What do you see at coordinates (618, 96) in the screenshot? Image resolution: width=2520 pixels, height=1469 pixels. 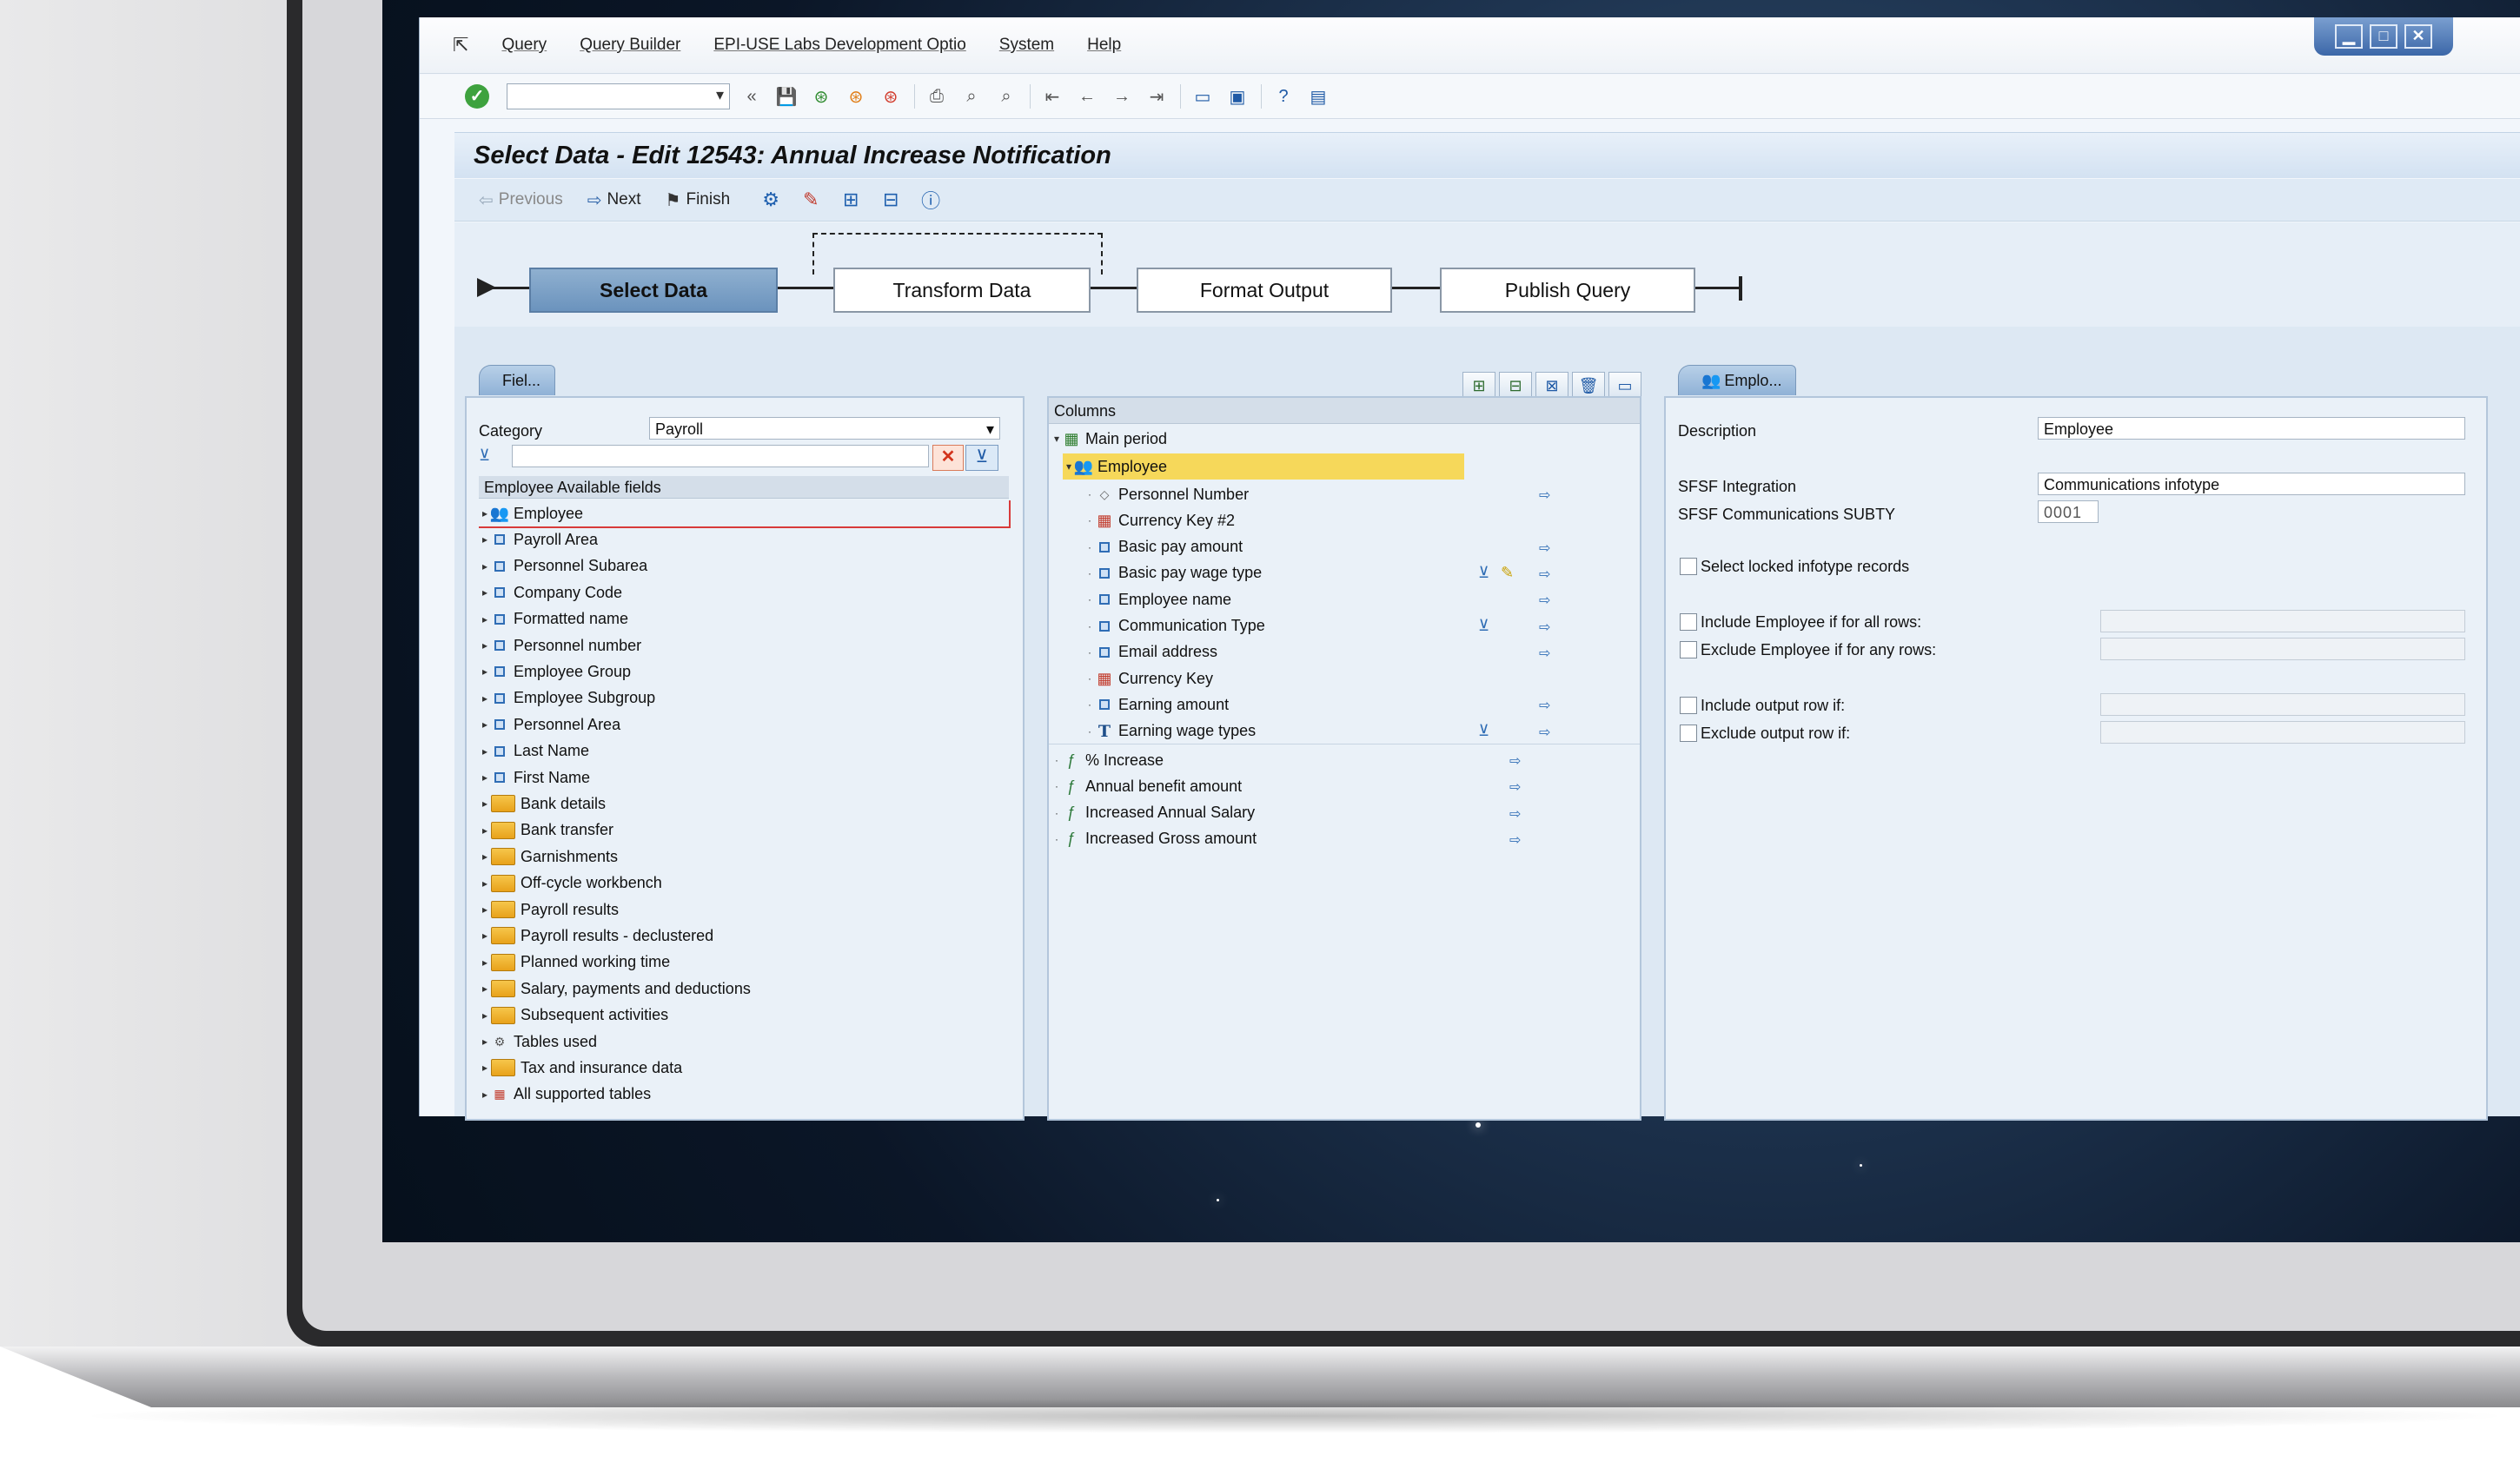 I see `command-field` at bounding box center [618, 96].